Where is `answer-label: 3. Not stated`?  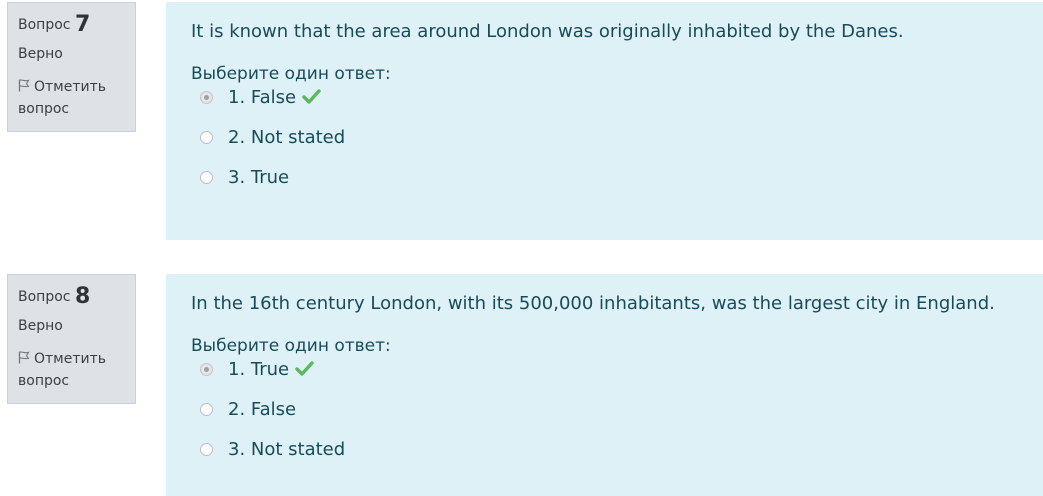
answer-label: 3. Not stated is located at coordinates (287, 449).